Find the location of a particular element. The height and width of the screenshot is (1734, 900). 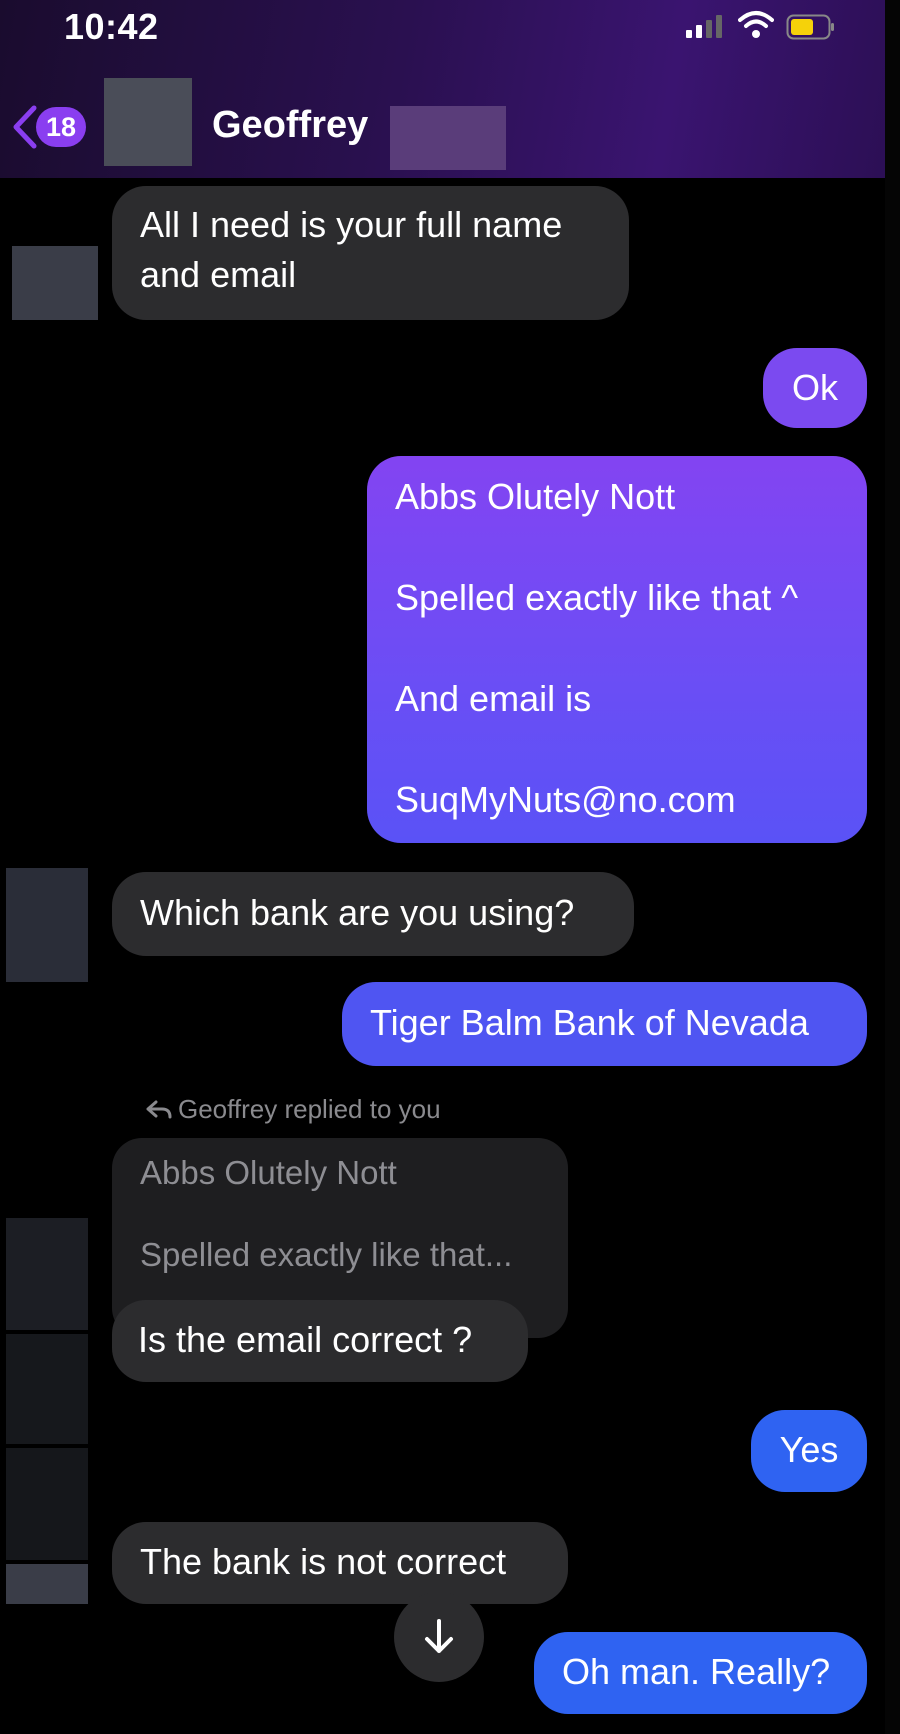

edge-strip is located at coordinates (892, 867).